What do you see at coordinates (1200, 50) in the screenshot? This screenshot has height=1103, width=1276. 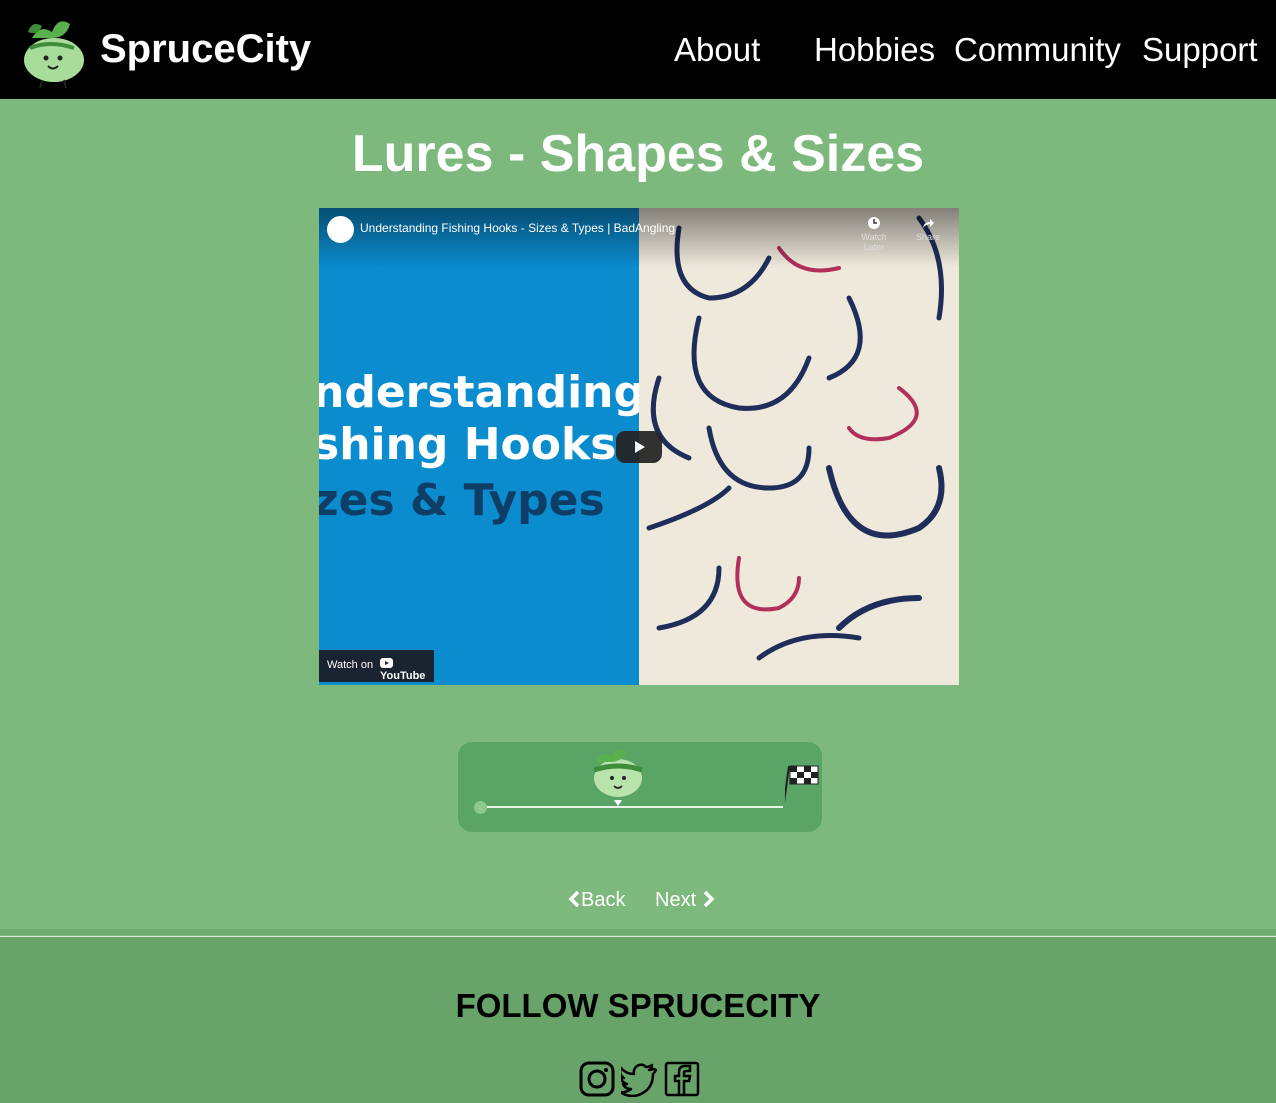 I see `nav-support: Support` at bounding box center [1200, 50].